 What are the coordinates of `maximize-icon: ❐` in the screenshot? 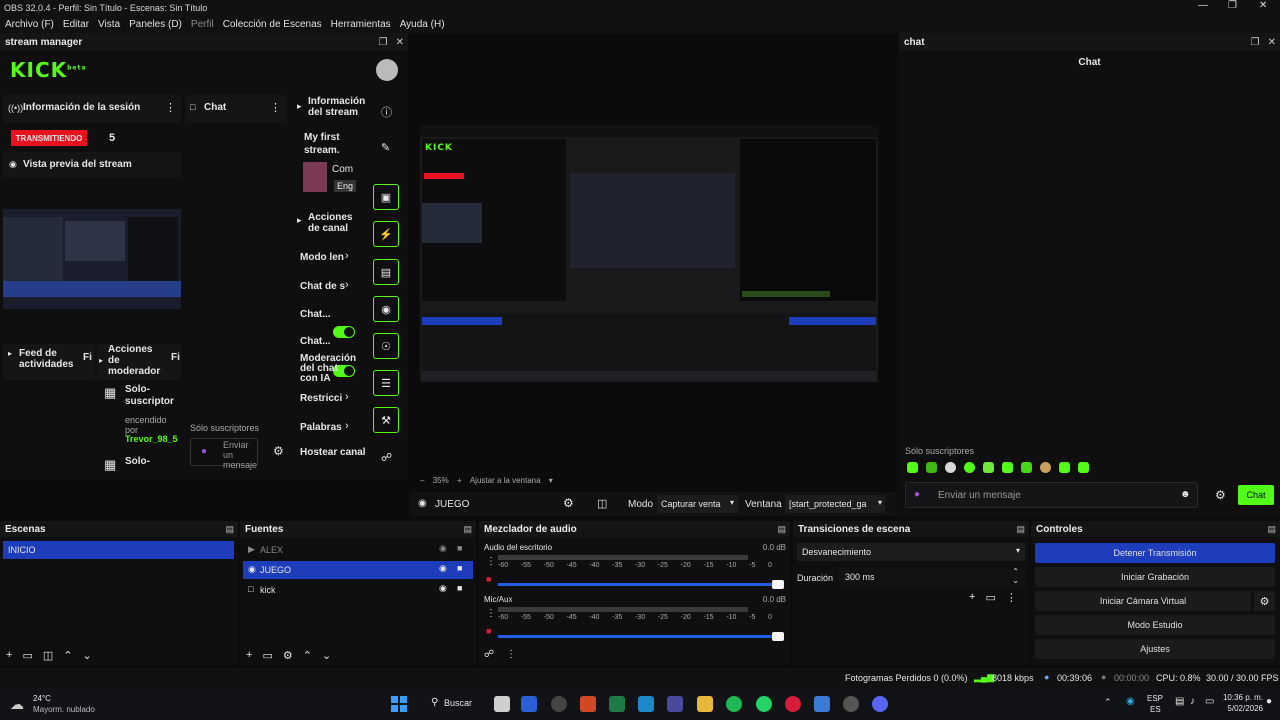 It's located at (1232, 5).